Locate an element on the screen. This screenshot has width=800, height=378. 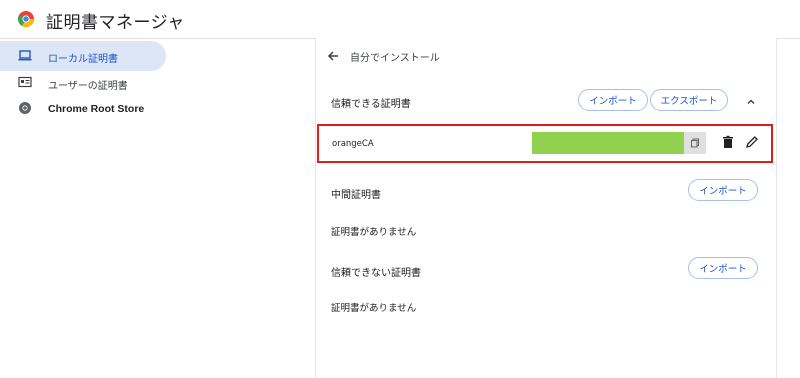
trusted-import-button: インポート is located at coordinates (613, 100).